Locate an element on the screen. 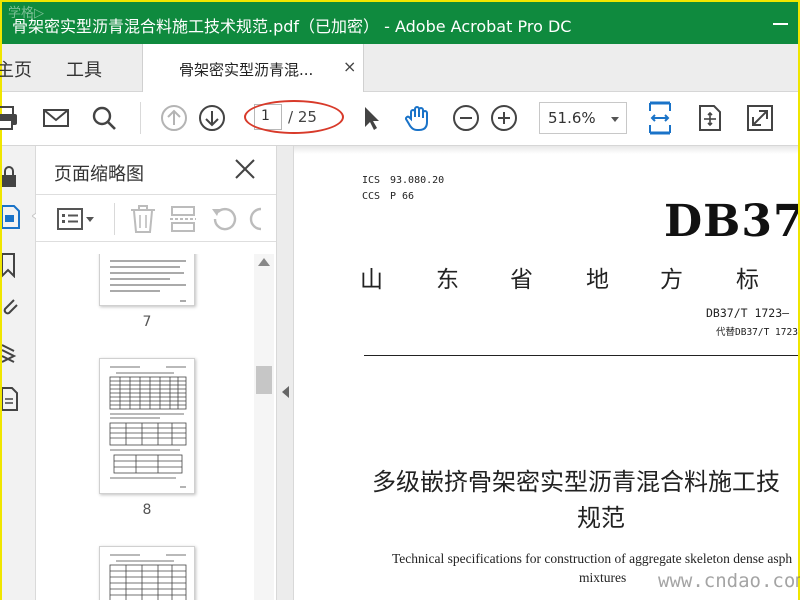 The height and width of the screenshot is (600, 800). panel-toolbar is located at coordinates (156, 218).